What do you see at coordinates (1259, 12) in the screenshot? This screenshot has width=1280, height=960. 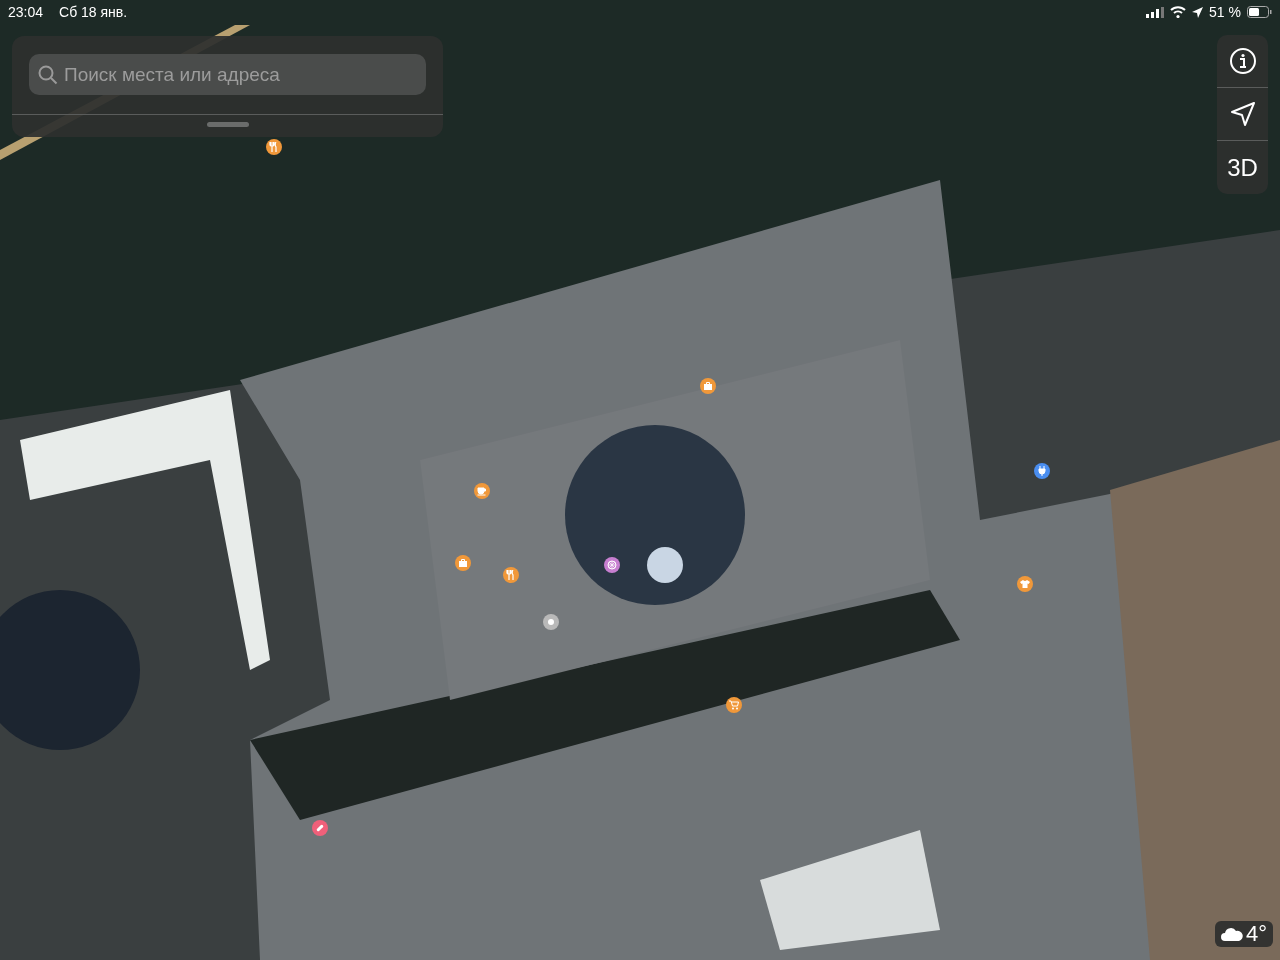 I see `battery-icon` at bounding box center [1259, 12].